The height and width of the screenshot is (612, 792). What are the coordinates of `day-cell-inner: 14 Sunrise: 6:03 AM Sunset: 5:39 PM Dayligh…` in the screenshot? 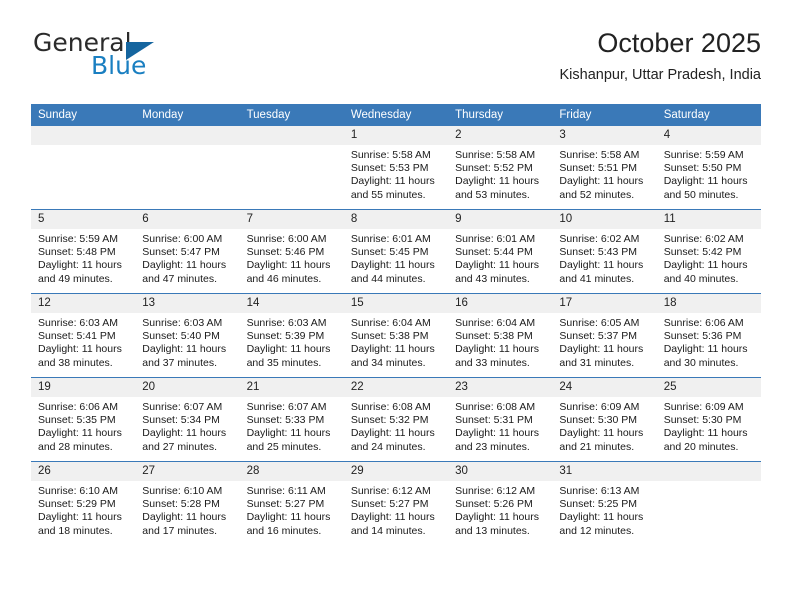 It's located at (291, 335).